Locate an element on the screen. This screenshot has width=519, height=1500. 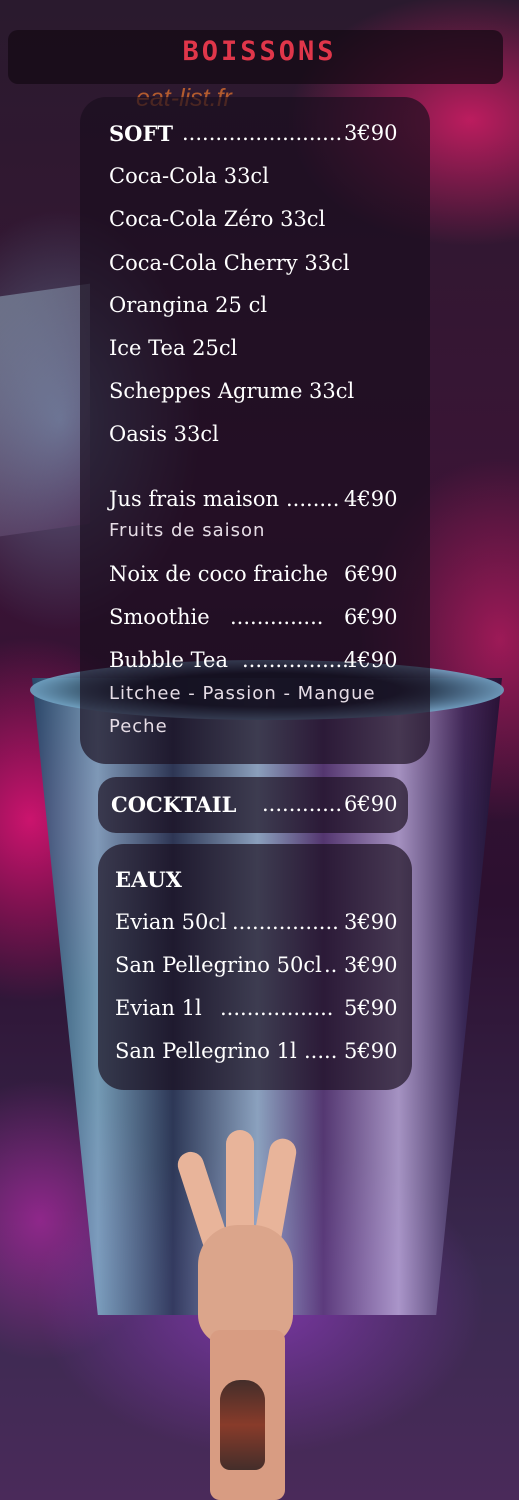
tattoo is located at coordinates (242, 1425).